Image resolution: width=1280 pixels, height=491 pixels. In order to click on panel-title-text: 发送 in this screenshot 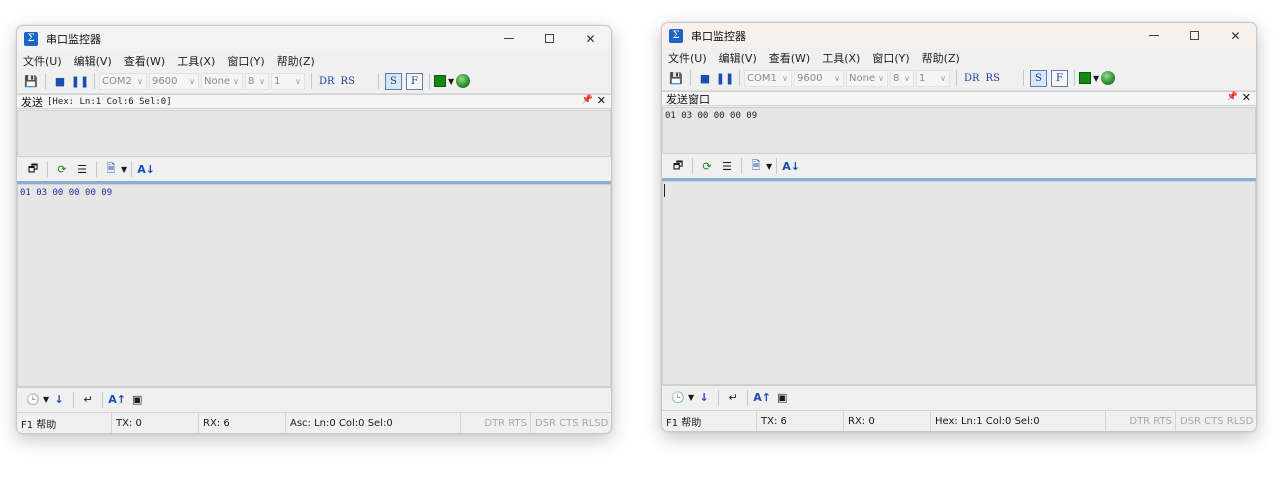, I will do `click(32, 102)`.